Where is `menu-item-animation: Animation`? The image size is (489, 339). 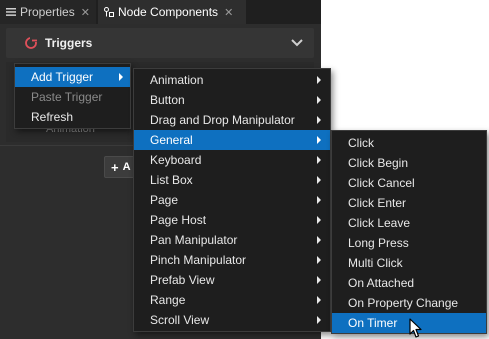
menu-item-animation: Animation is located at coordinates (232, 80).